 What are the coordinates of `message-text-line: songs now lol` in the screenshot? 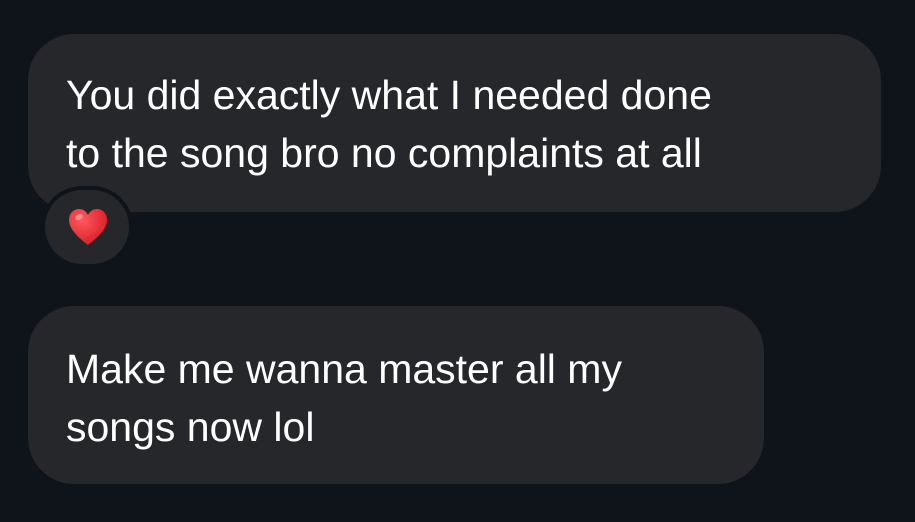 It's located at (190, 427).